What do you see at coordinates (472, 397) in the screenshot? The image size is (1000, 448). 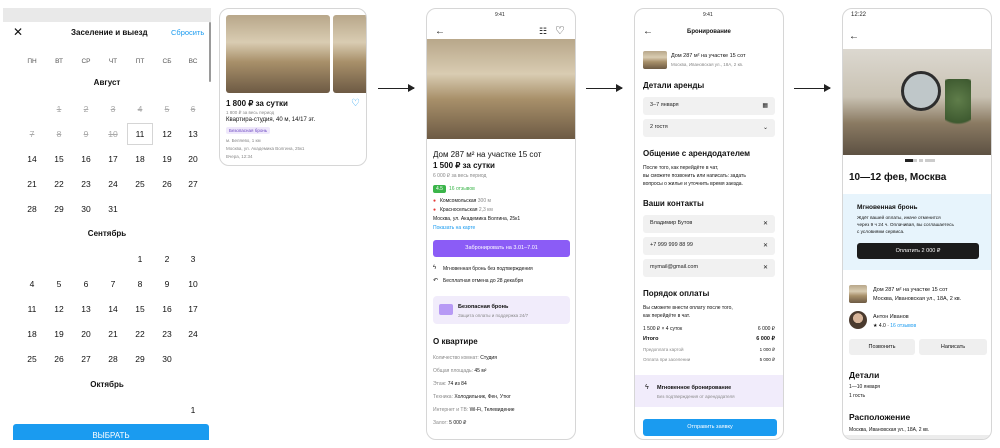 I see `spec-tech: Техника: Холодильник, Фен, Утюг` at bounding box center [472, 397].